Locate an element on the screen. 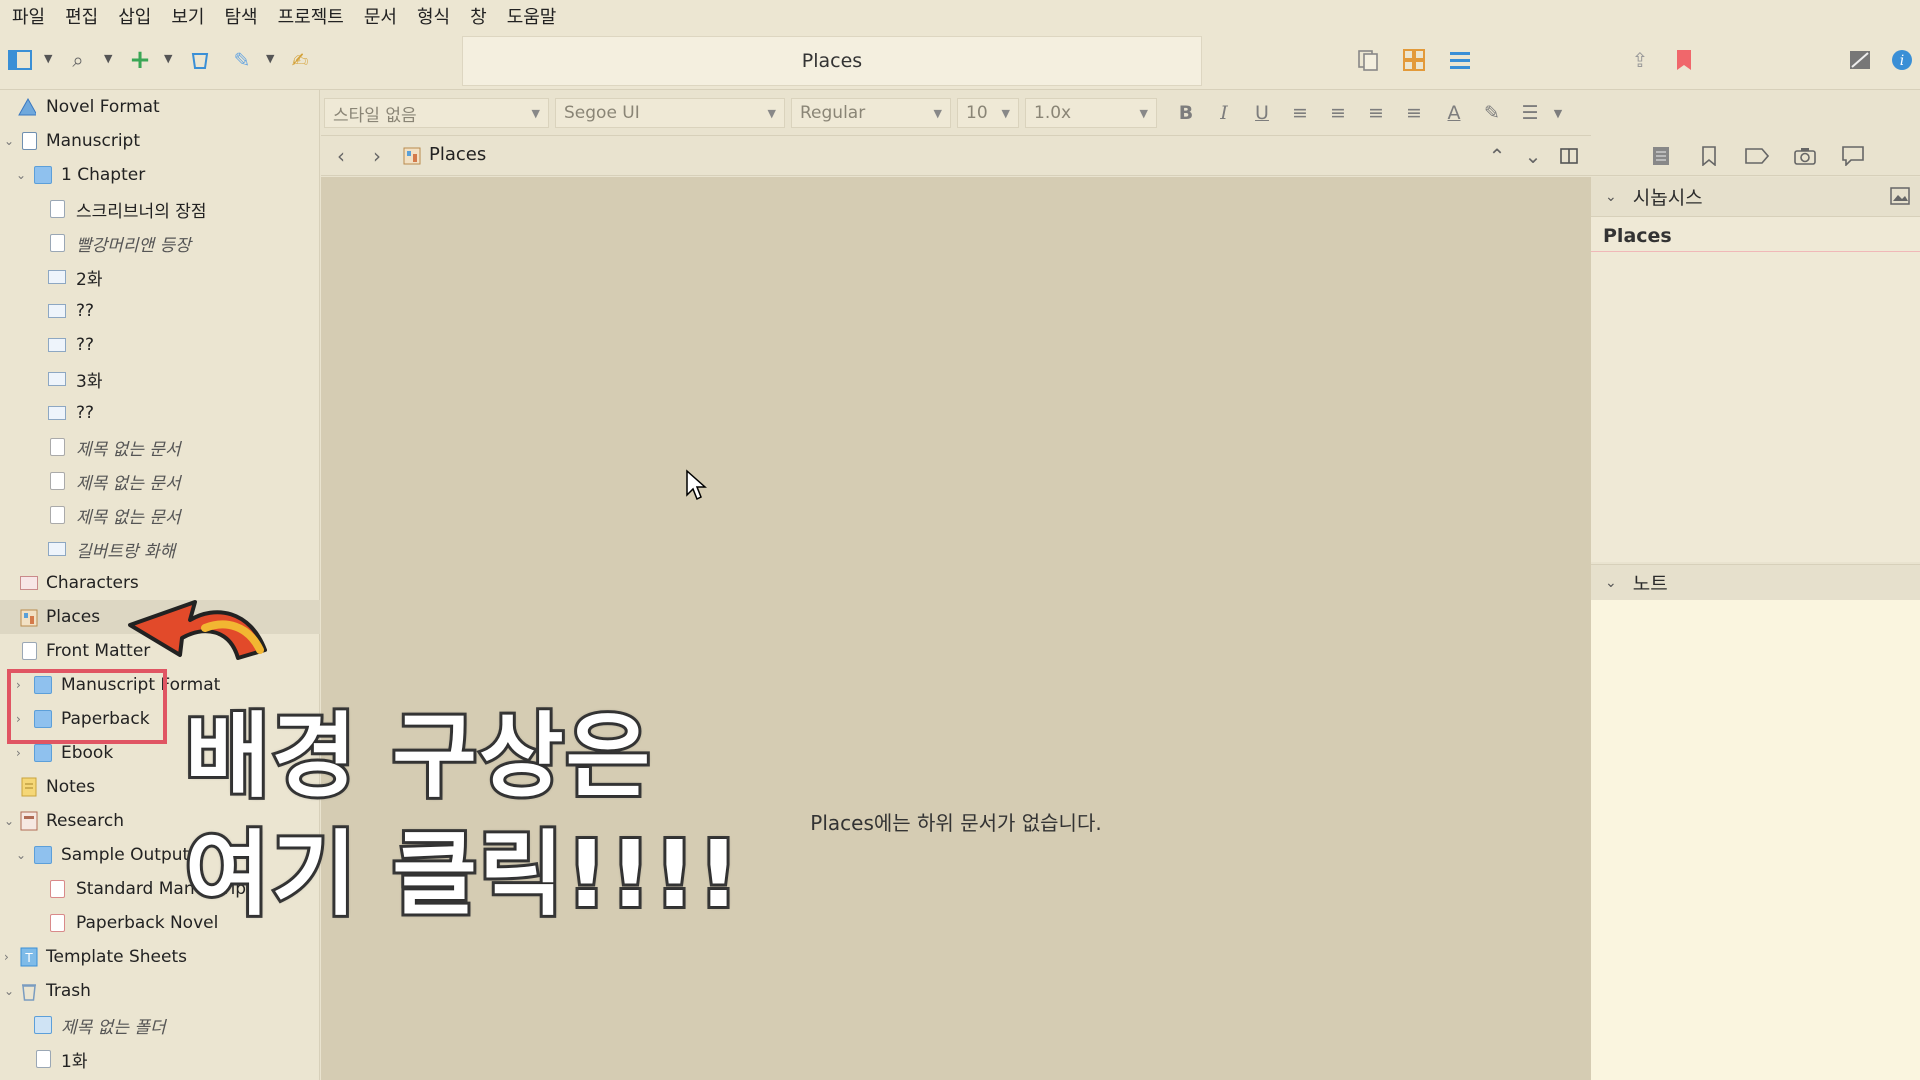 This screenshot has width=1920, height=1080. menu-edit: 편집 is located at coordinates (81, 16).